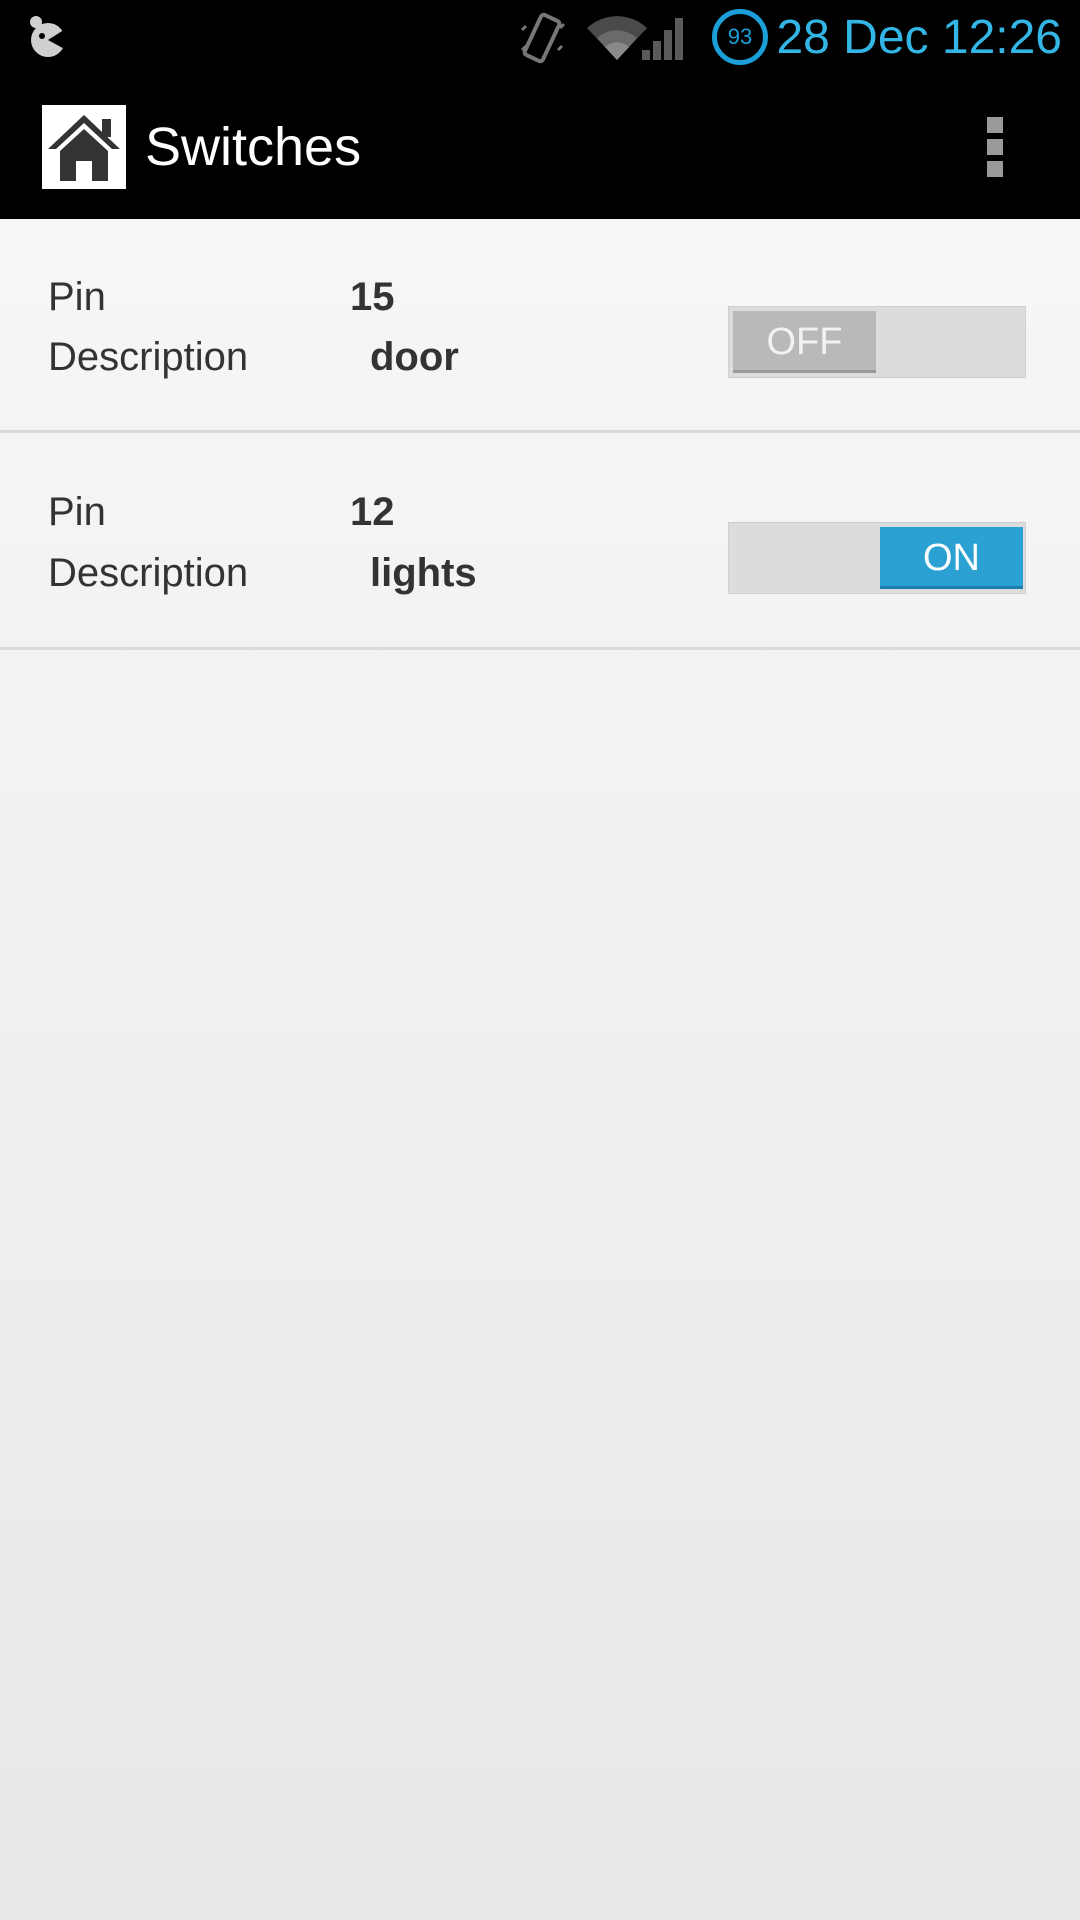 Image resolution: width=1080 pixels, height=1920 pixels. I want to click on mouse-notification-icon, so click(50, 36).